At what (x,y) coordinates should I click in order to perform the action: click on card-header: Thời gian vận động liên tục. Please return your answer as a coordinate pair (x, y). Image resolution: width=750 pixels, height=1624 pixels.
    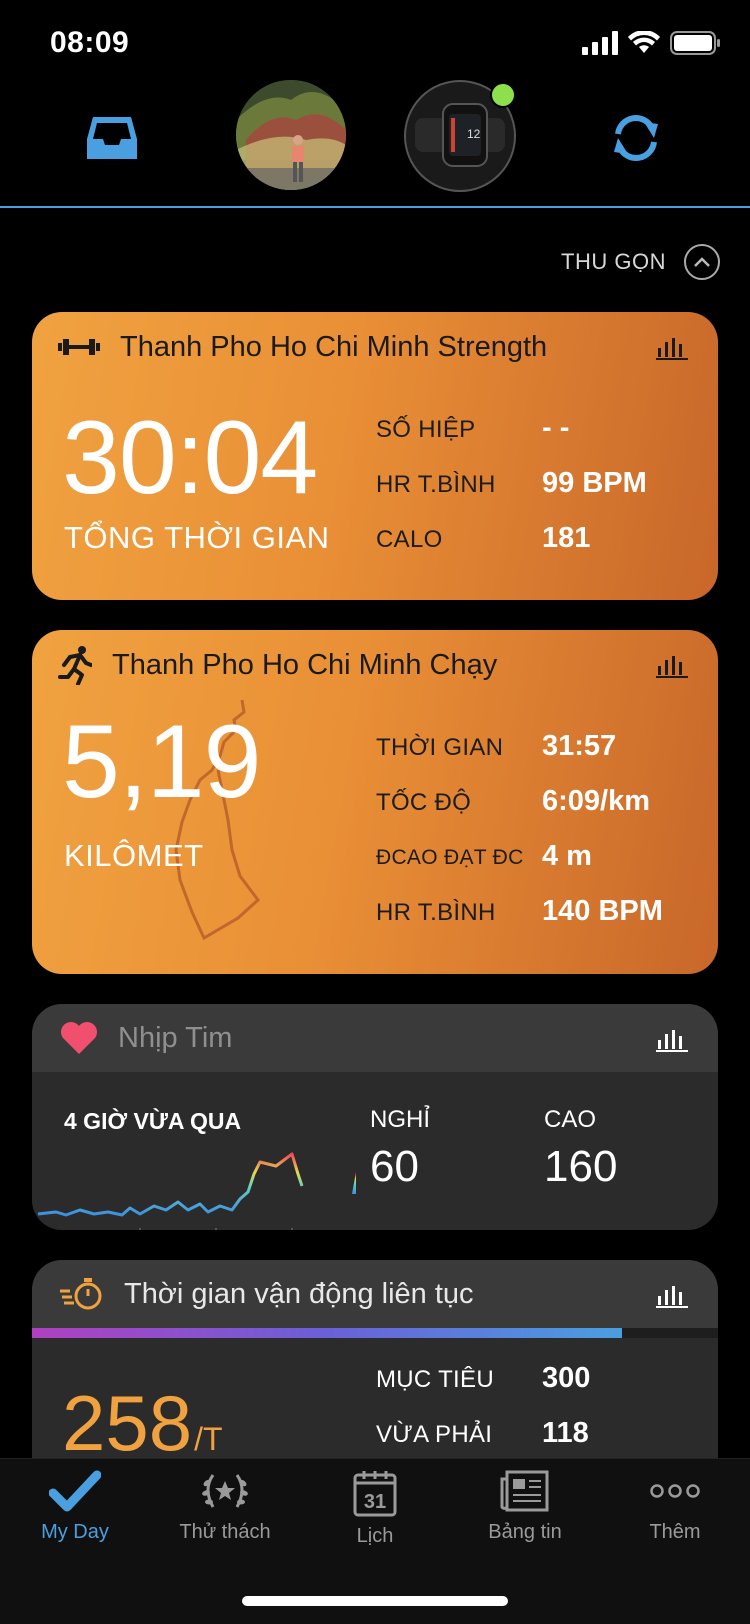
    Looking at the image, I should click on (375, 1294).